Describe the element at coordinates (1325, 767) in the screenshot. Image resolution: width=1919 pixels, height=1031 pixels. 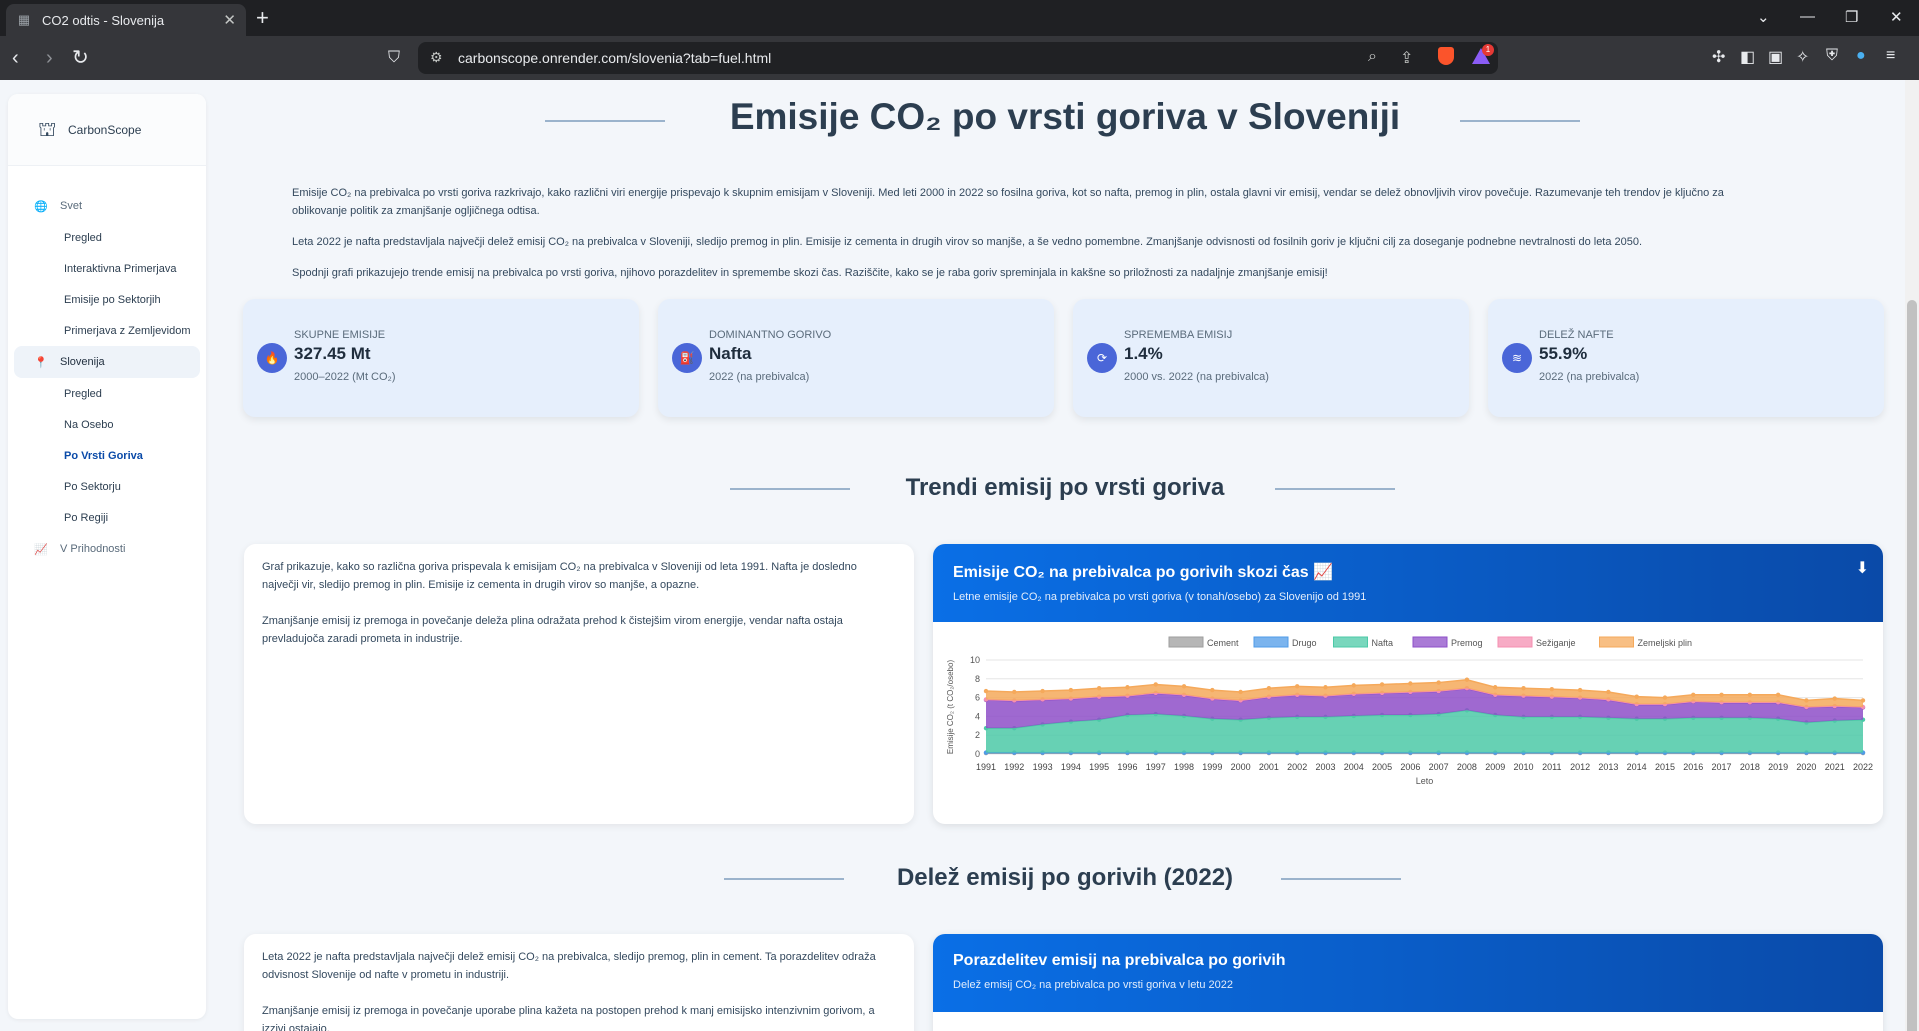
I see `x-tick-label: 2003` at that location.